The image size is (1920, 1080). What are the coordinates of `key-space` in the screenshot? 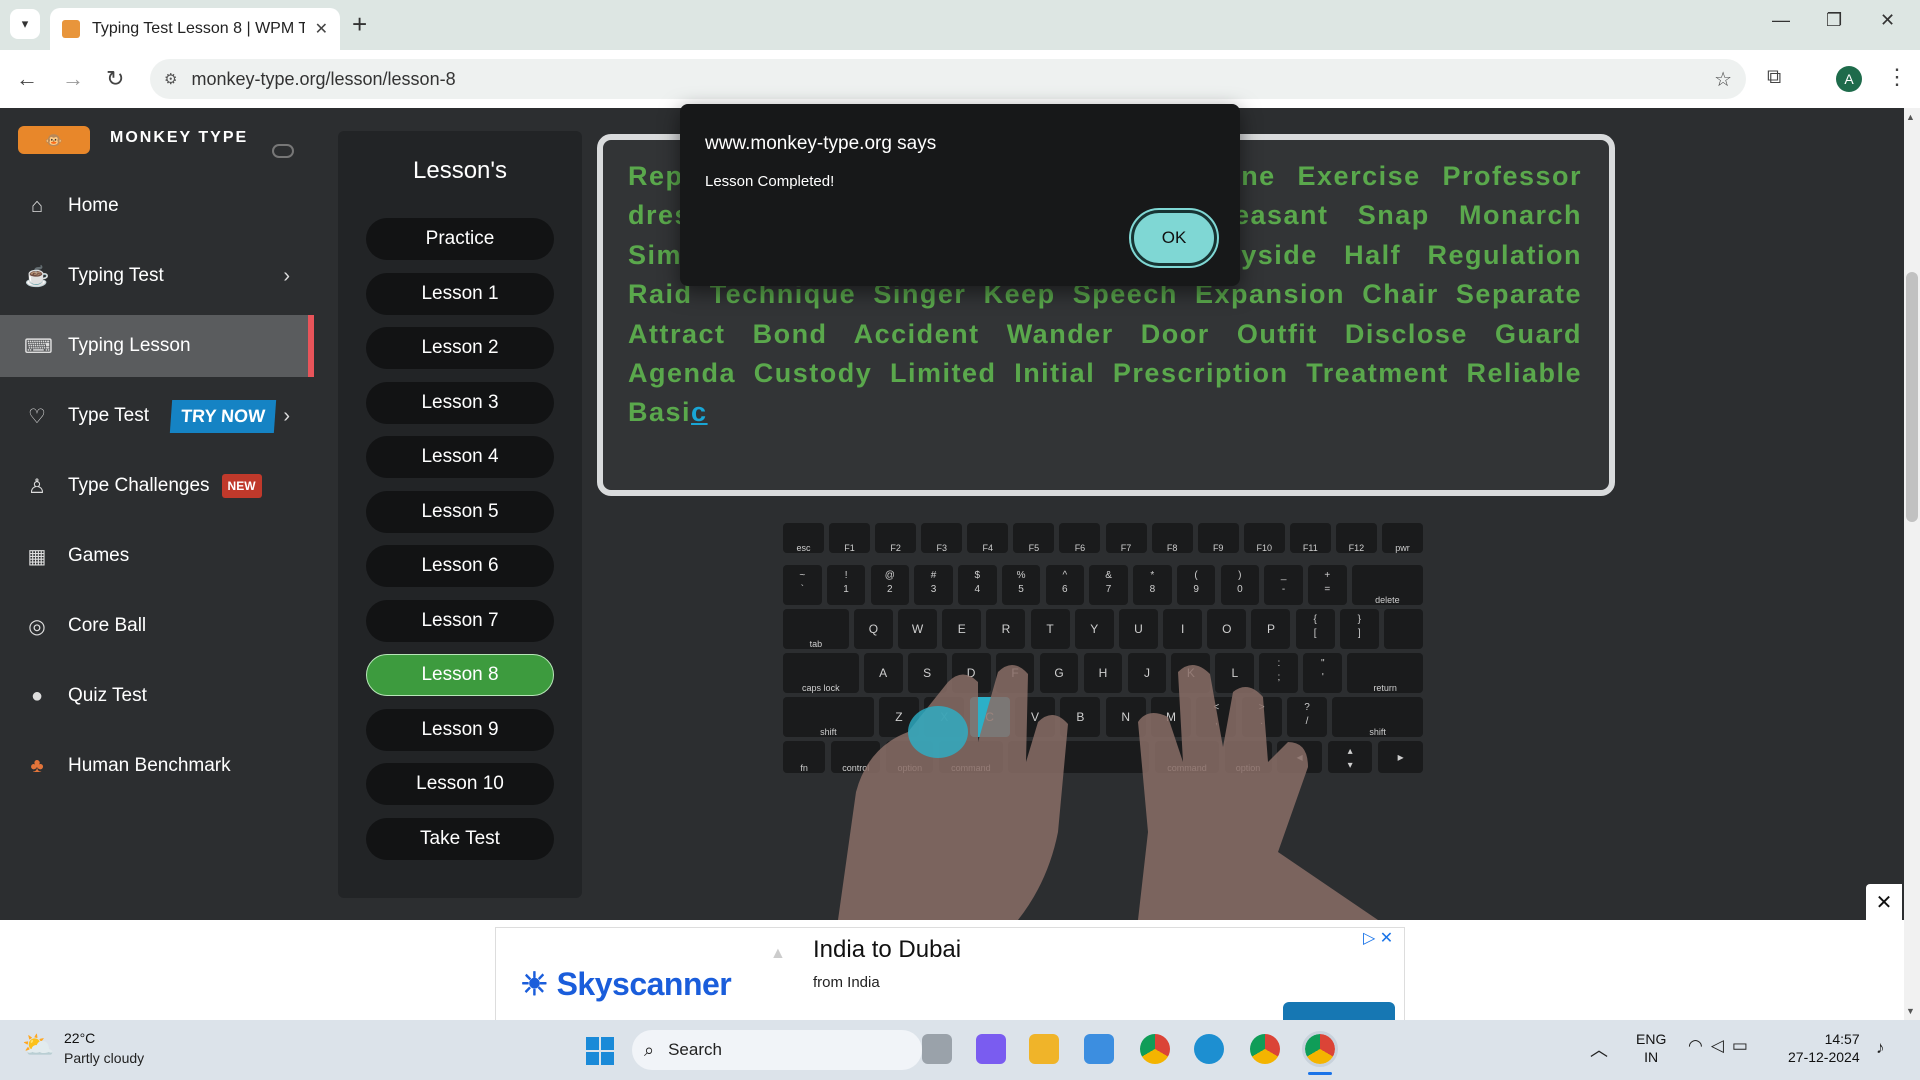 It's located at (1079, 757).